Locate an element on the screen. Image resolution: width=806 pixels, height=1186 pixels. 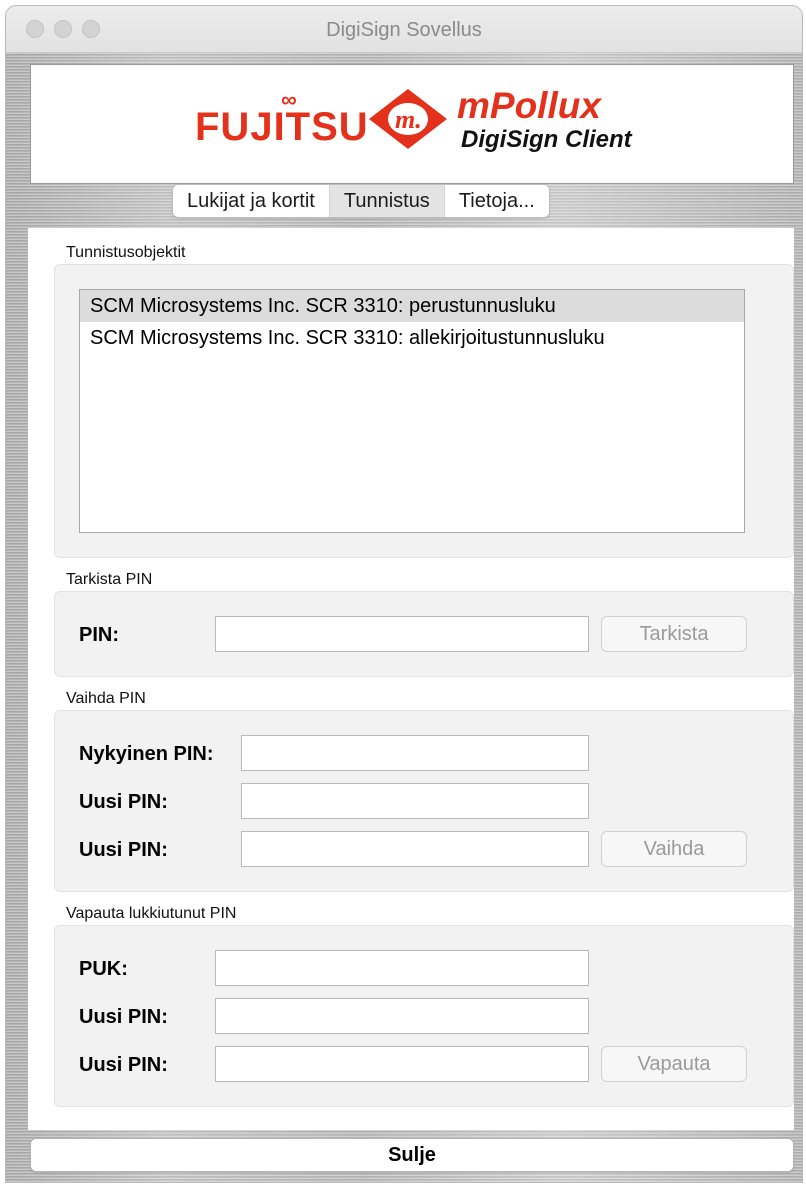
change-pin-button: Vaihda is located at coordinates (674, 849).